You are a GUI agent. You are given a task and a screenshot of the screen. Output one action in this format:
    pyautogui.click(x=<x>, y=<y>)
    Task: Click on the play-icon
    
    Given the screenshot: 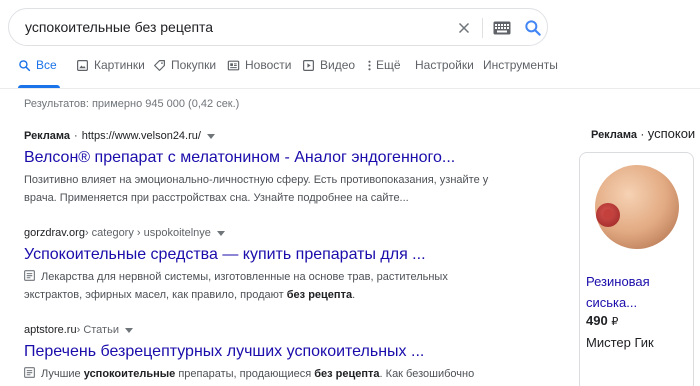 What is the action you would take?
    pyautogui.click(x=308, y=65)
    